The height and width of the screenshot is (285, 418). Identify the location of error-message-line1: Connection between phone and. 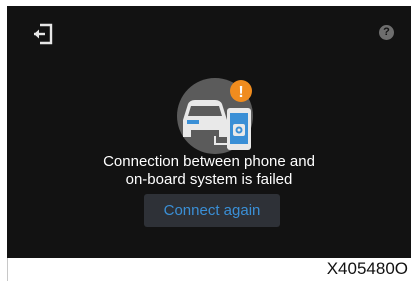
(209, 161).